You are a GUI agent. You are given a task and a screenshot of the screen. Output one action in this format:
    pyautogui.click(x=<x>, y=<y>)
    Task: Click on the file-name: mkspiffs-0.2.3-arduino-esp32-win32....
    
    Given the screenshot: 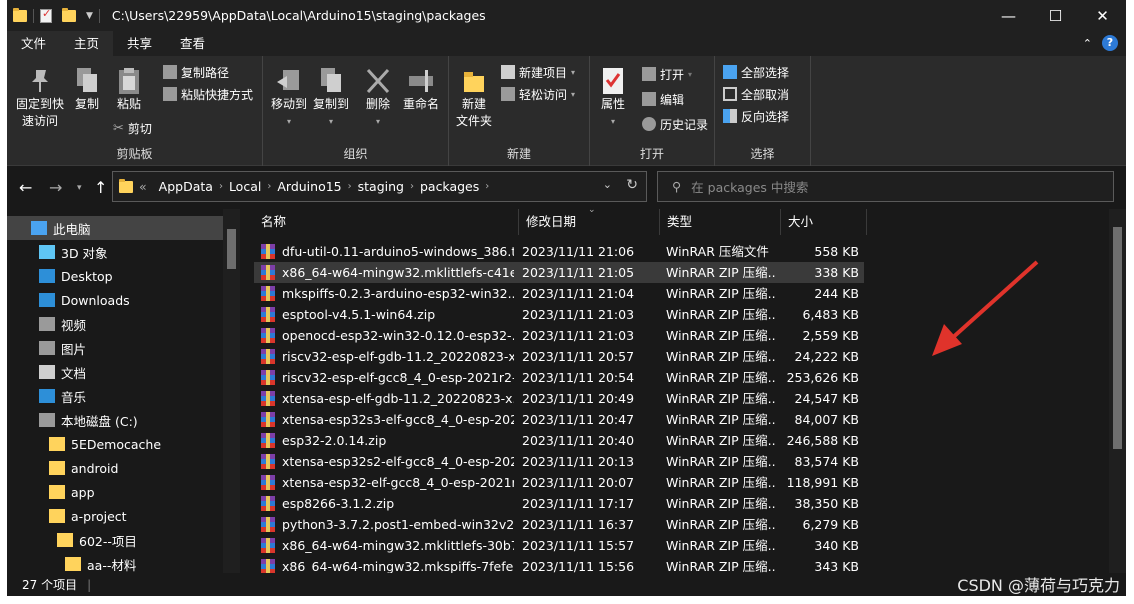 What is the action you would take?
    pyautogui.click(x=398, y=293)
    